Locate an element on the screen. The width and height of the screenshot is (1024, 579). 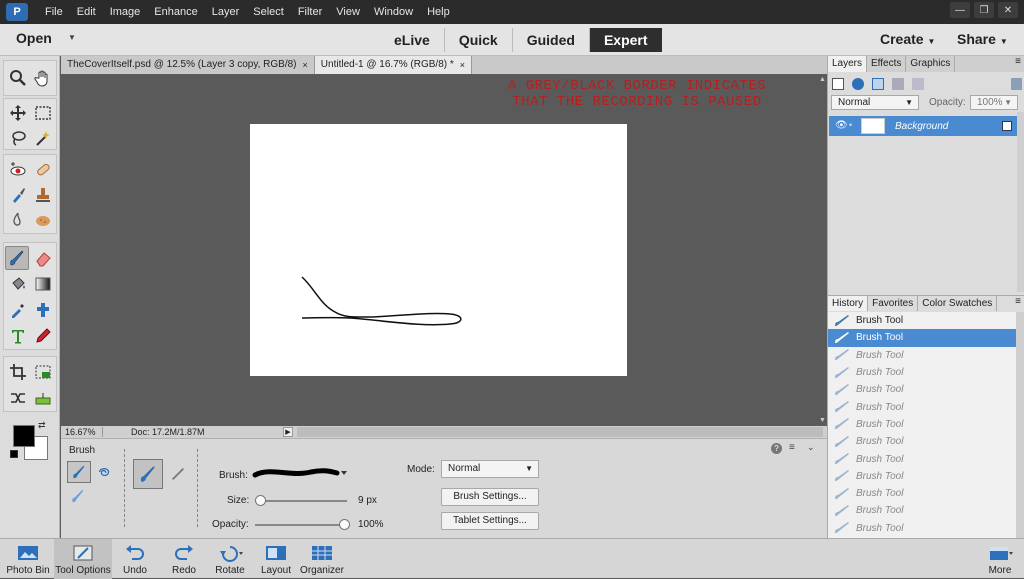
menu-view: View is located at coordinates (348, 12).